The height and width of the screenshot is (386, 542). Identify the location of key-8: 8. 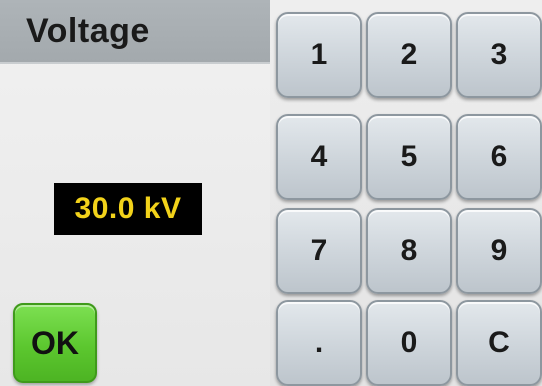
(409, 251).